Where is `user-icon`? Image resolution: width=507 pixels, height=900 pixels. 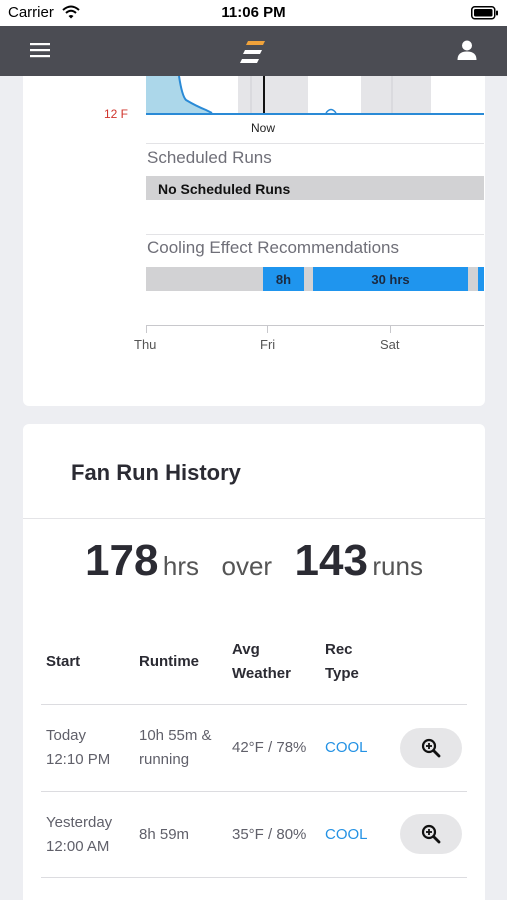
user-icon is located at coordinates (467, 52).